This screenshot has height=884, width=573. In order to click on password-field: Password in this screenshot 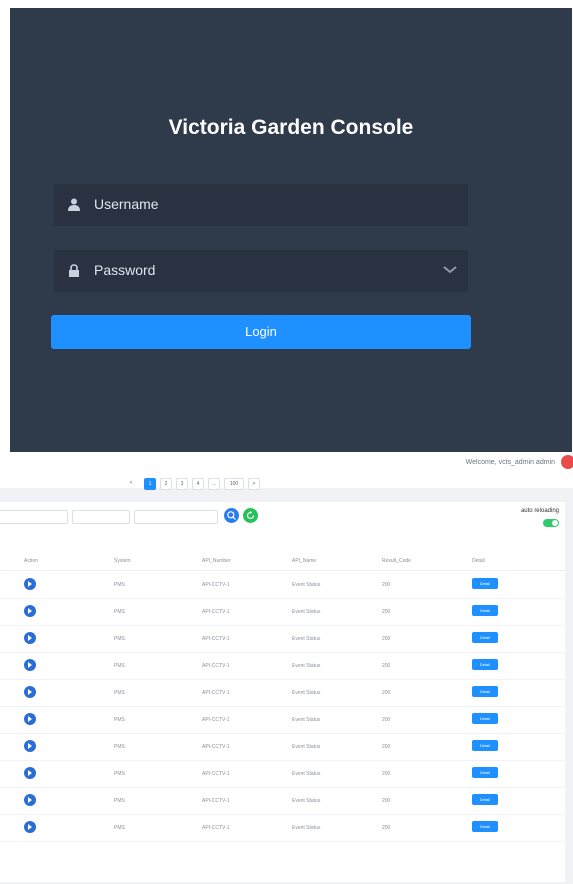, I will do `click(261, 271)`.